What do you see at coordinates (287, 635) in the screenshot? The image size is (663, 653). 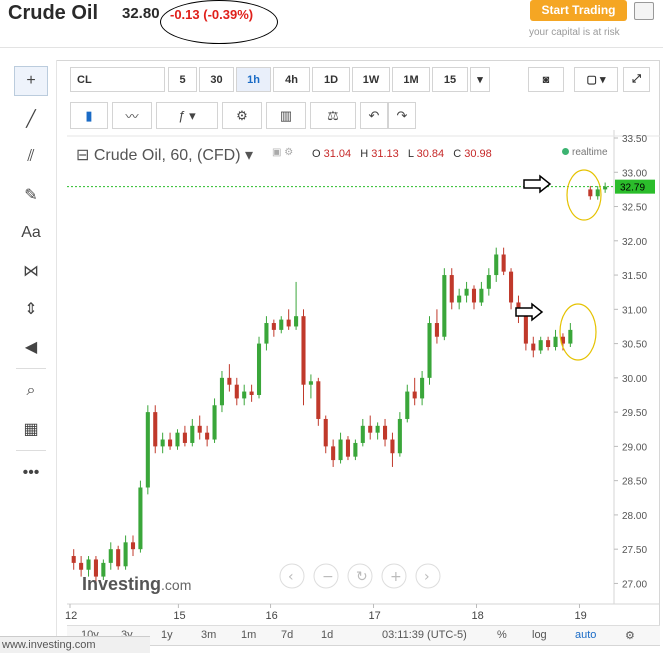 I see `range-7d: 7d` at bounding box center [287, 635].